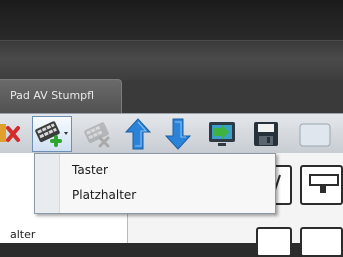 Image resolution: width=343 pixels, height=257 pixels. Describe the element at coordinates (47, 183) in the screenshot. I see `menu-icon-gutter` at that location.